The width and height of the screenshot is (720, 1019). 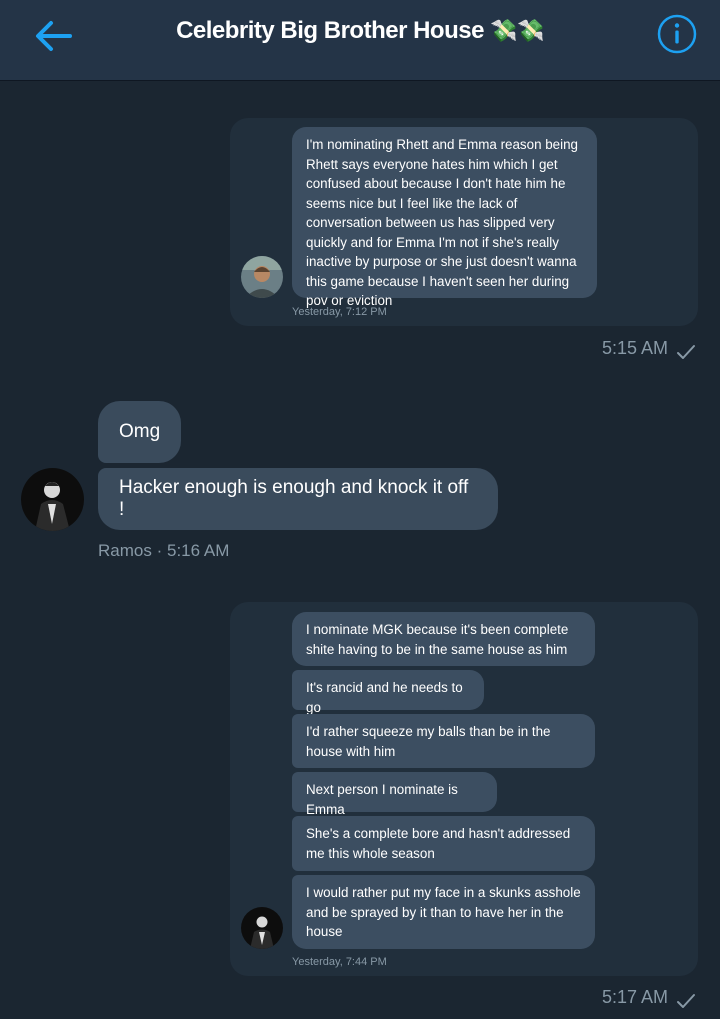 I want to click on message-time: 5:16 AM, so click(x=198, y=550).